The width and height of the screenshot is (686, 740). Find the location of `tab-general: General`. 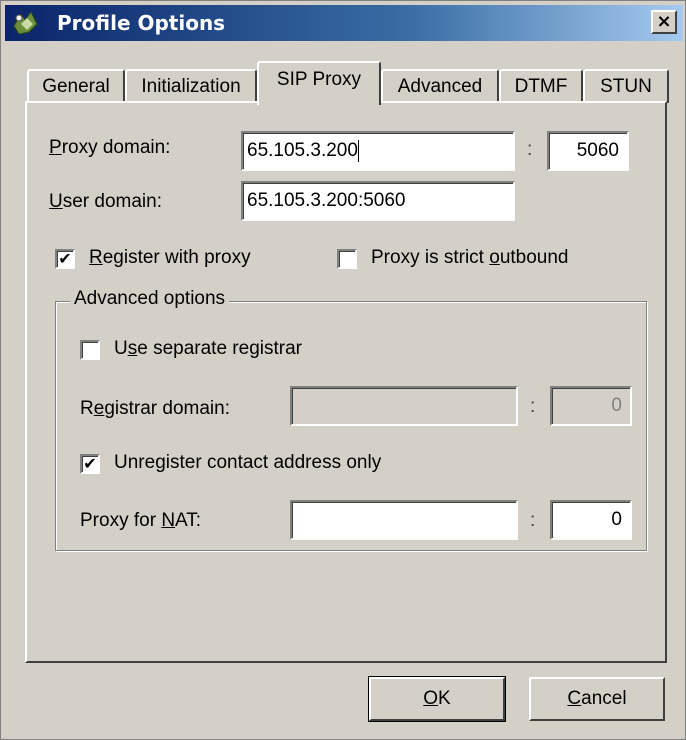

tab-general: General is located at coordinates (76, 86).